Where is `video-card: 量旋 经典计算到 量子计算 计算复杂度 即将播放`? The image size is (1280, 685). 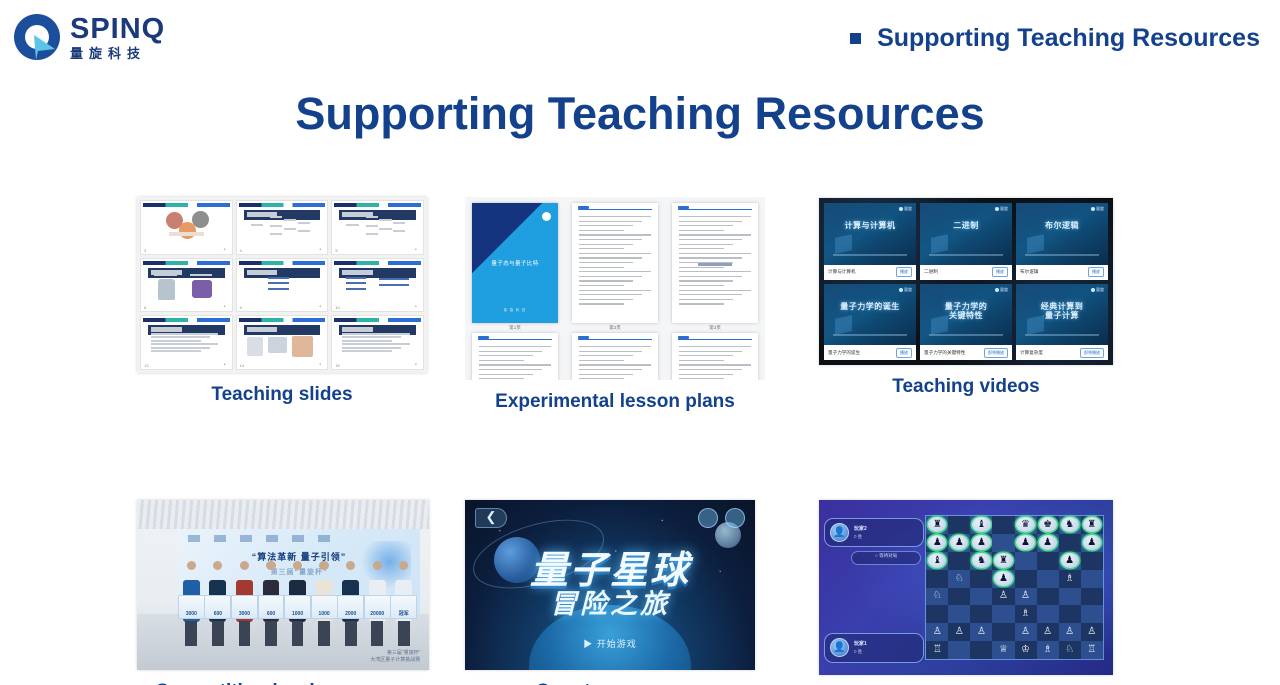 video-card: 量旋 经典计算到 量子计算 计算复杂度 即将播放 is located at coordinates (1062, 321).